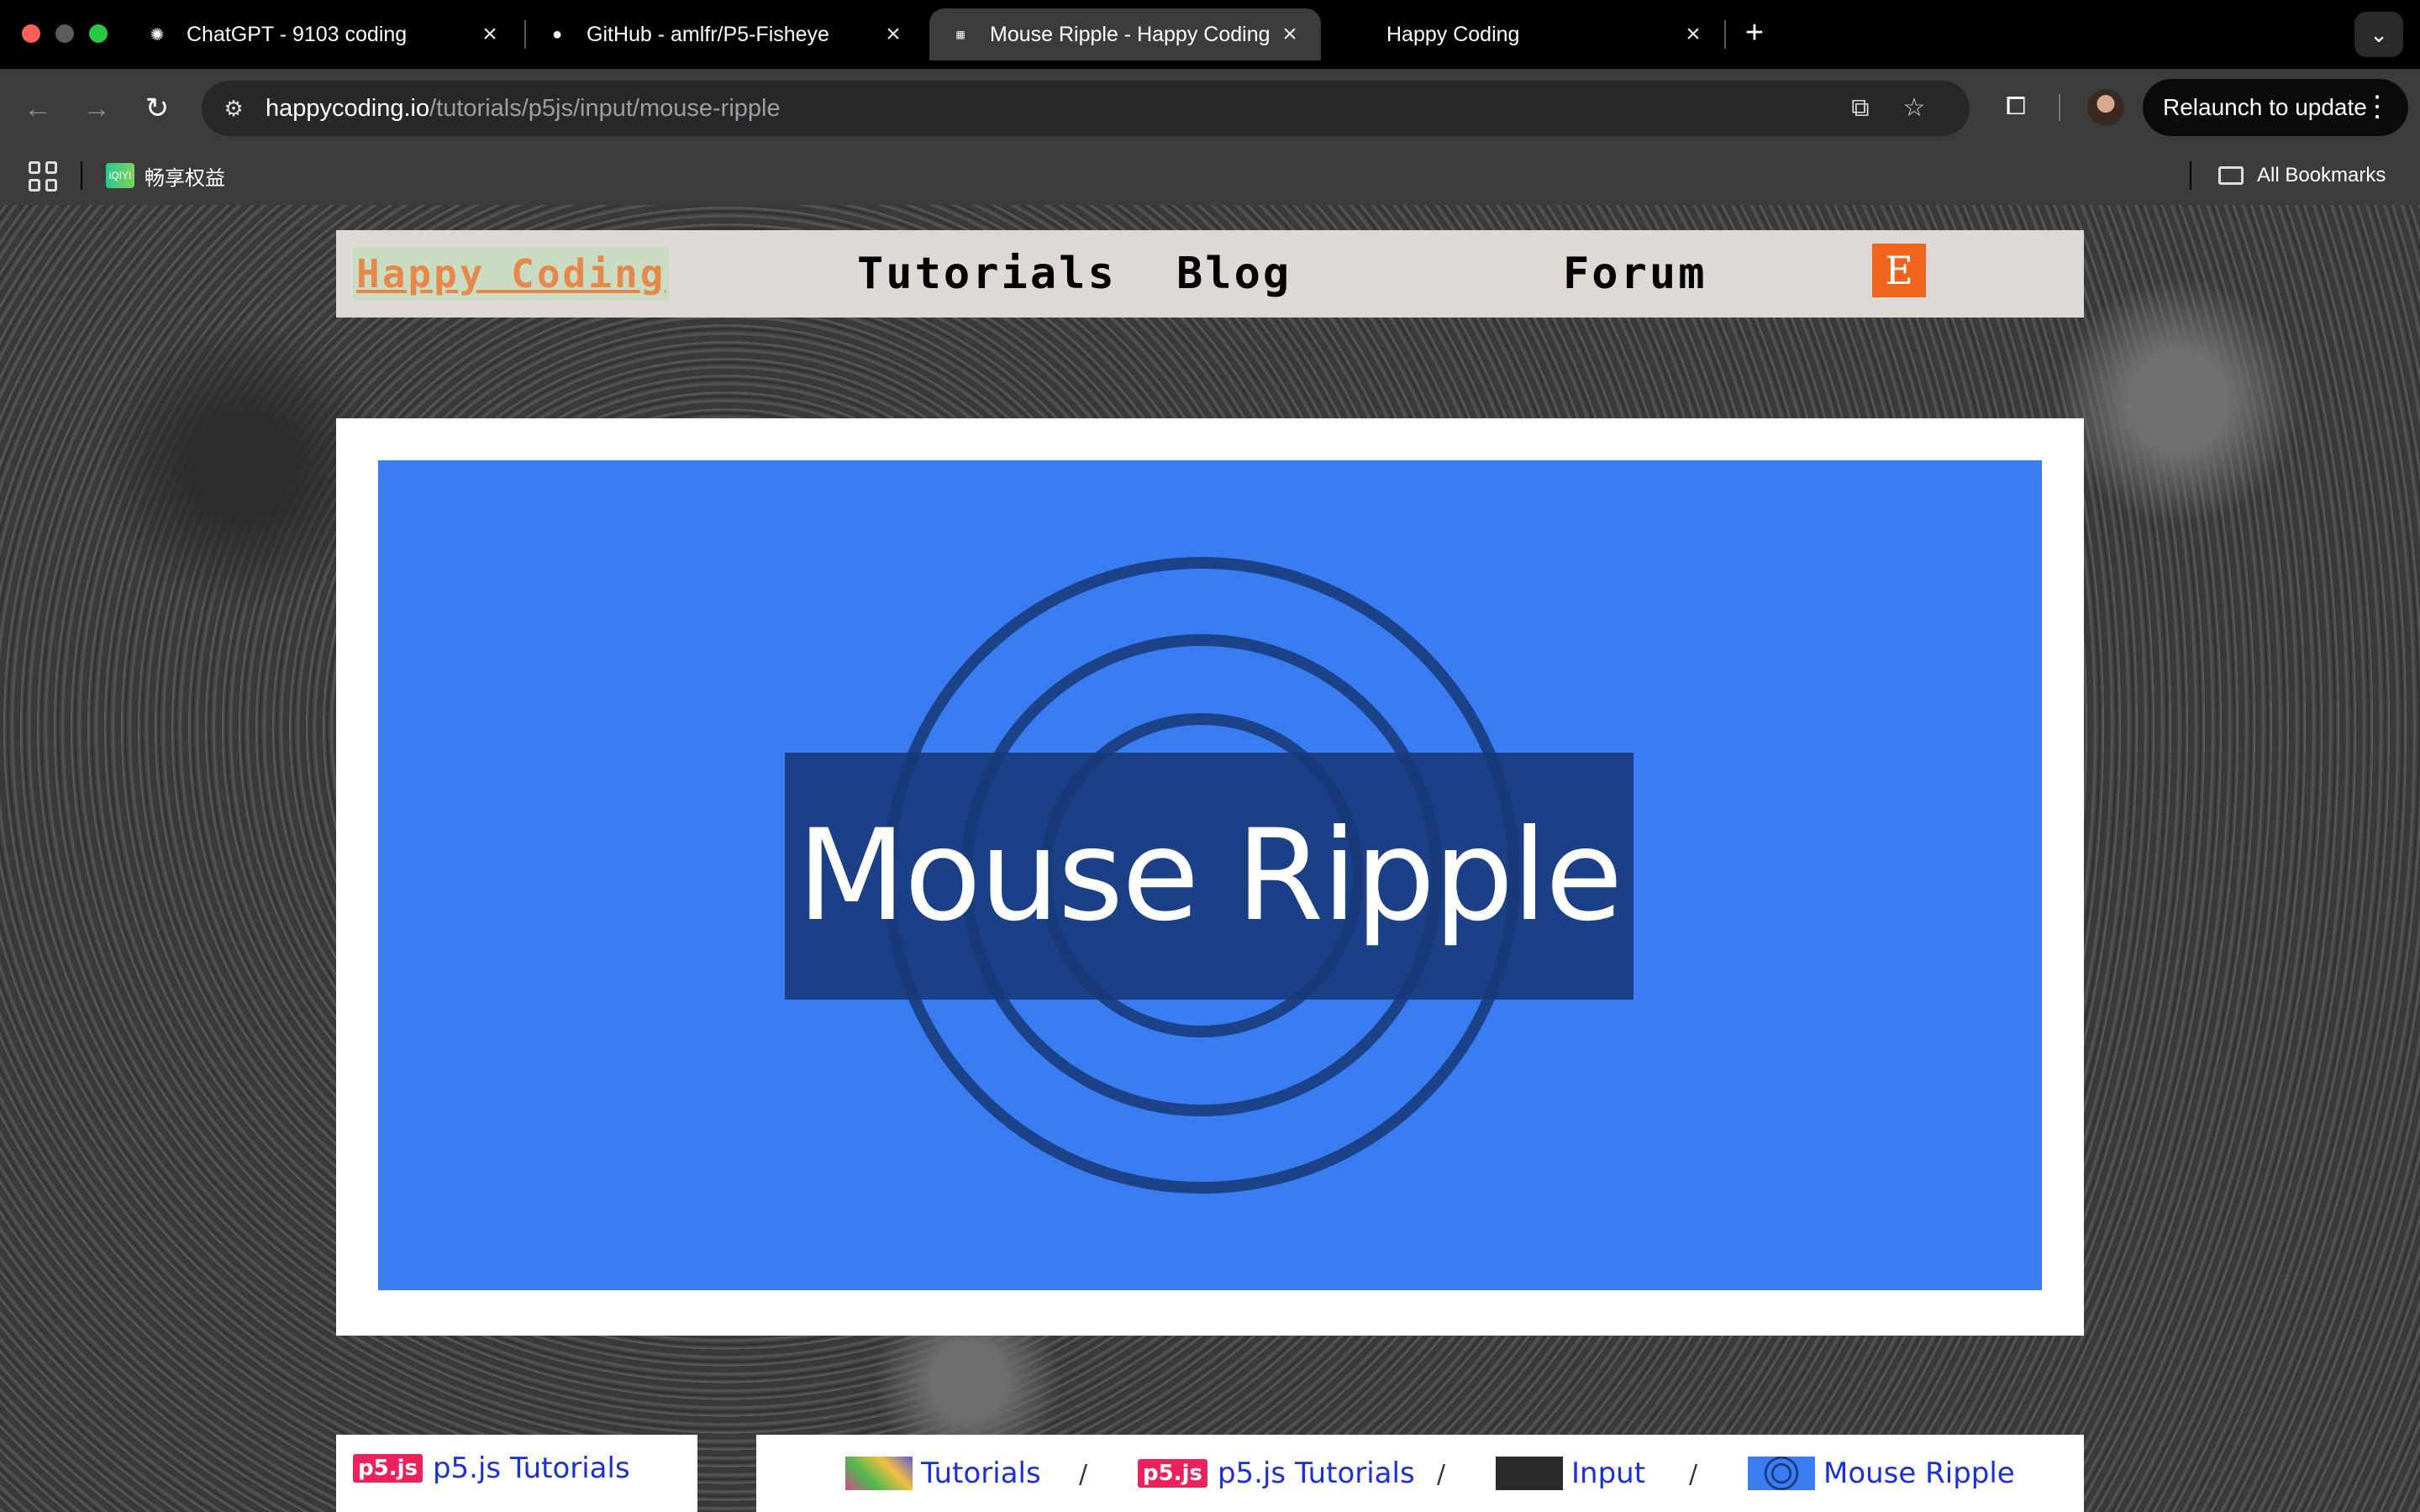 This screenshot has height=1512, width=2420. Describe the element at coordinates (943, 1473) in the screenshot. I see `breadcrumb-tutorials: Tutorials` at that location.